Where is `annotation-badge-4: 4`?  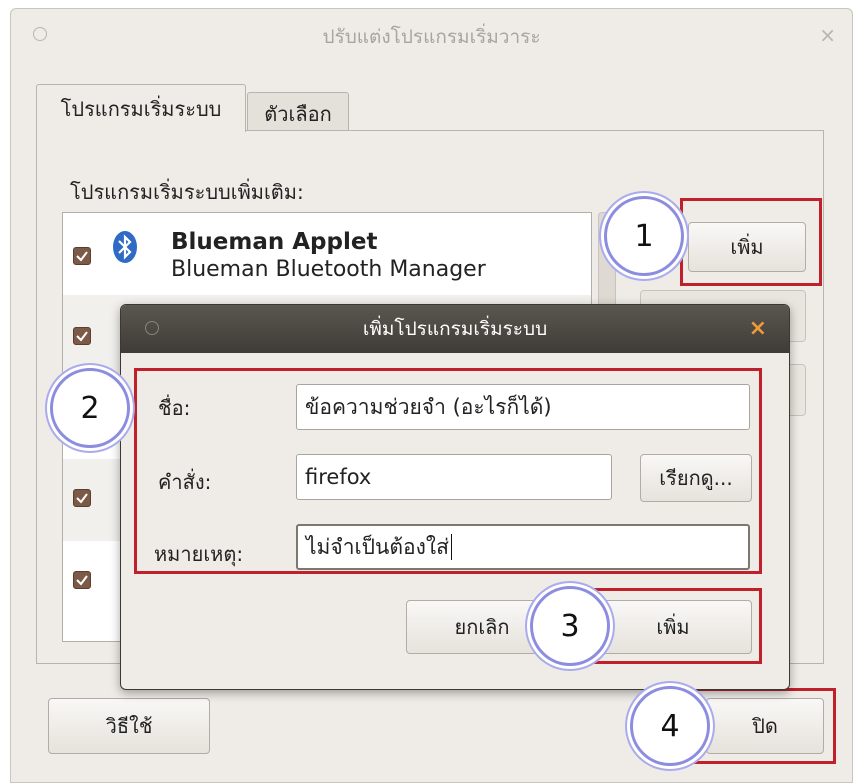
annotation-badge-4: 4 is located at coordinates (670, 726).